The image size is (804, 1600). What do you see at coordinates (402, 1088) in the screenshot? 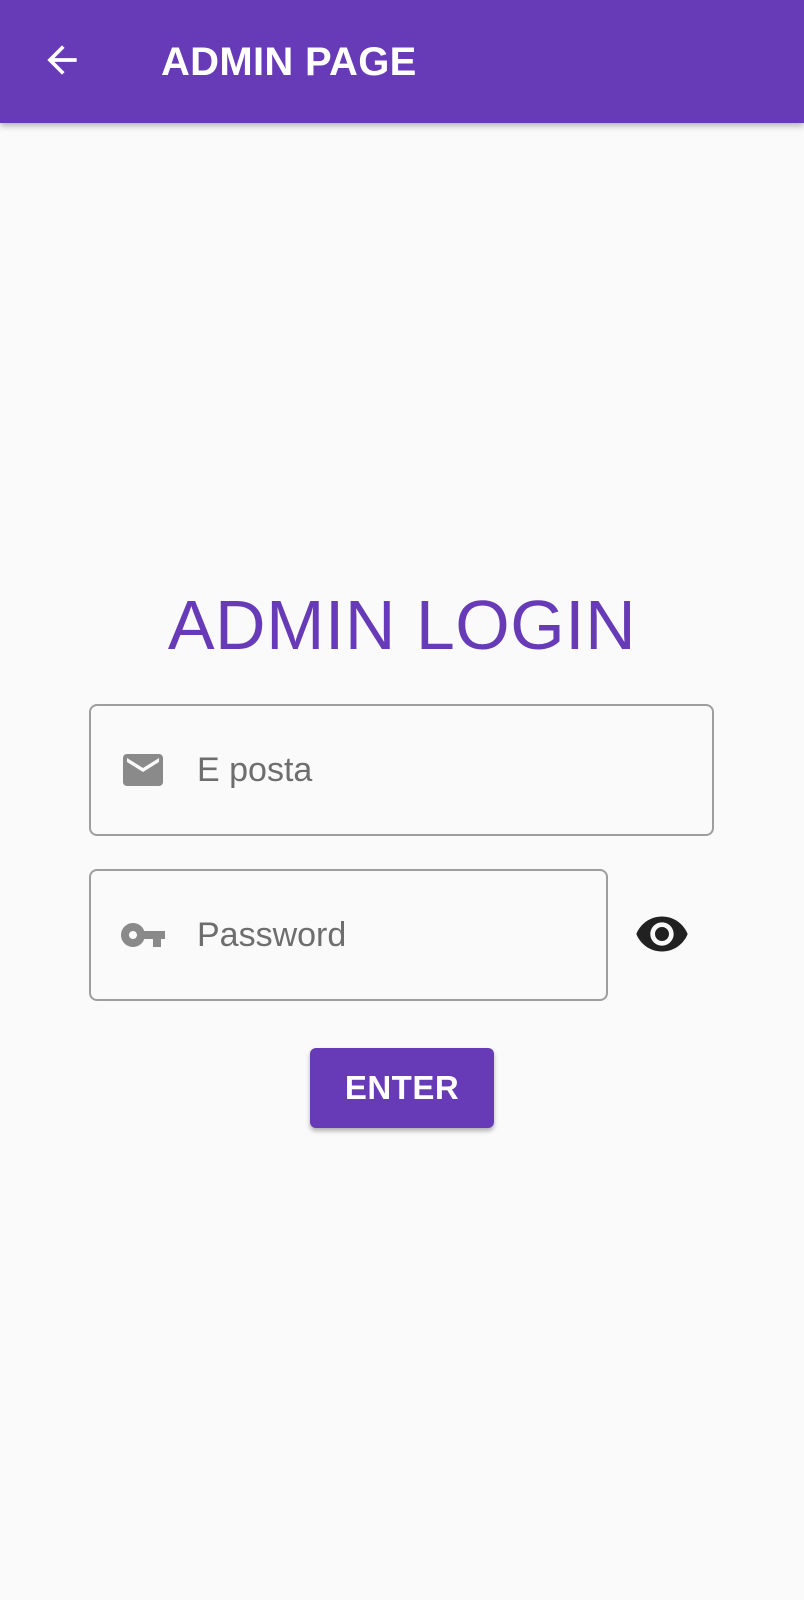
I see `enter-button: ENTER` at bounding box center [402, 1088].